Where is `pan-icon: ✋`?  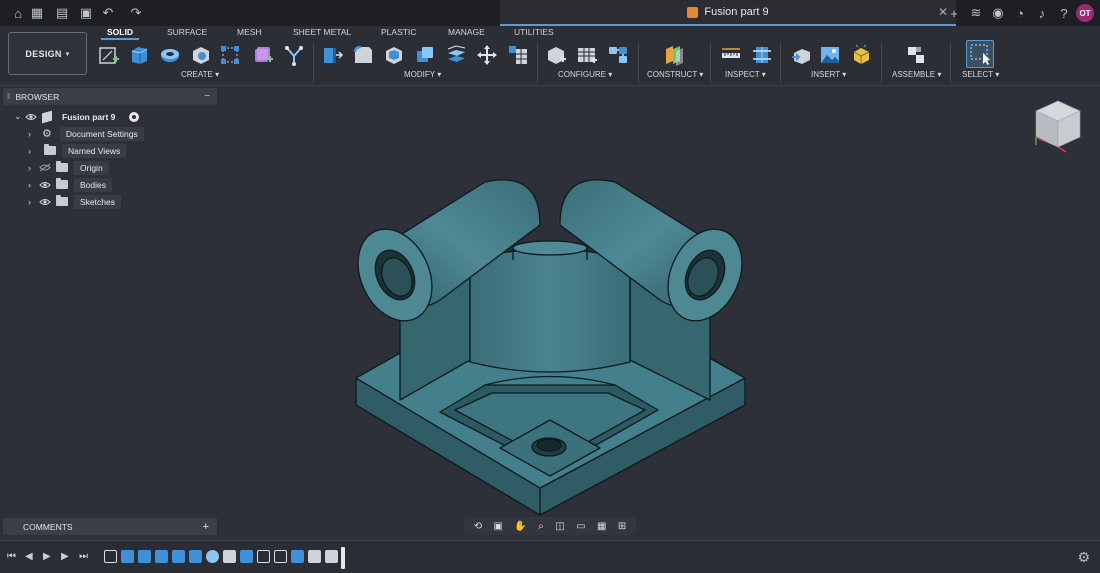
pan-icon: ✋ is located at coordinates (520, 526).